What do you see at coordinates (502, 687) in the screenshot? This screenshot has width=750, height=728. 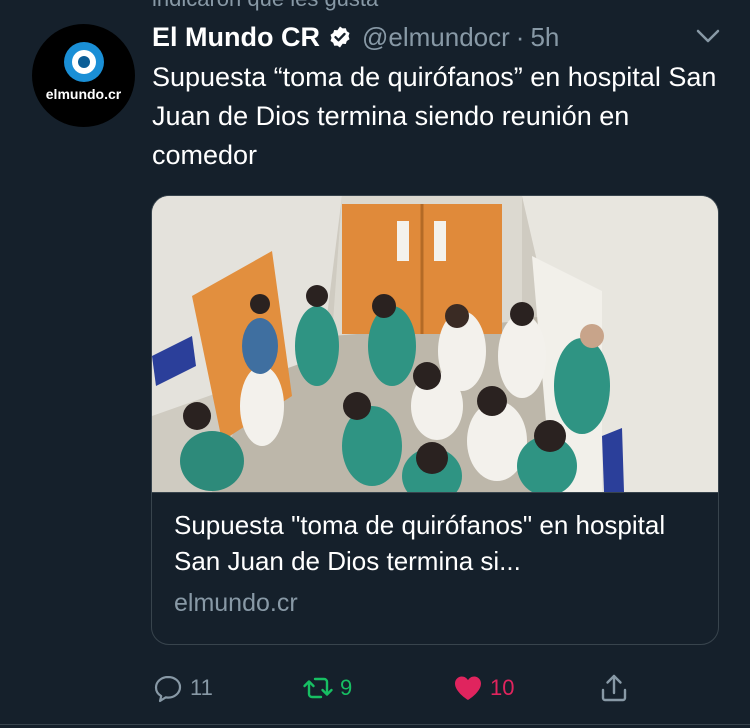 I see `like-count: 10` at bounding box center [502, 687].